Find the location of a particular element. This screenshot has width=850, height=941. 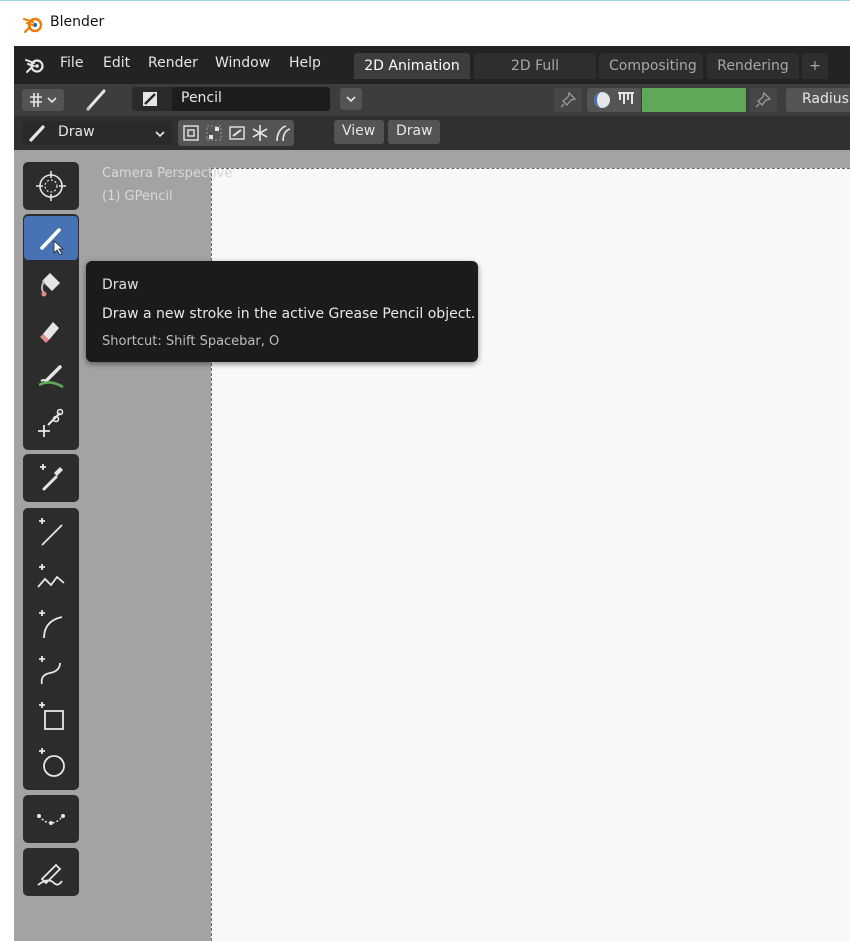

falloff-curve-icon is located at coordinates (283, 133).